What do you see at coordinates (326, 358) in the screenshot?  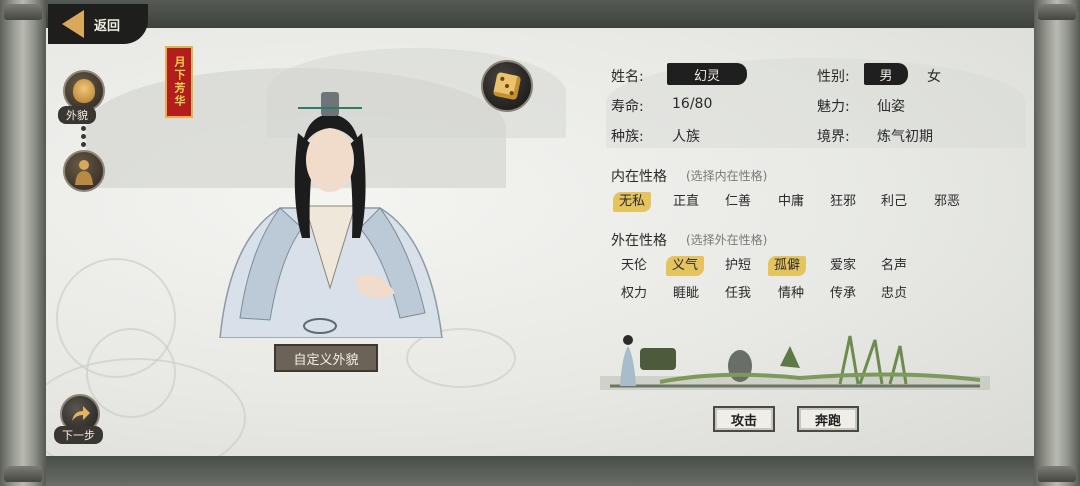 I see `custom-appearance-button: 自定义外貌` at bounding box center [326, 358].